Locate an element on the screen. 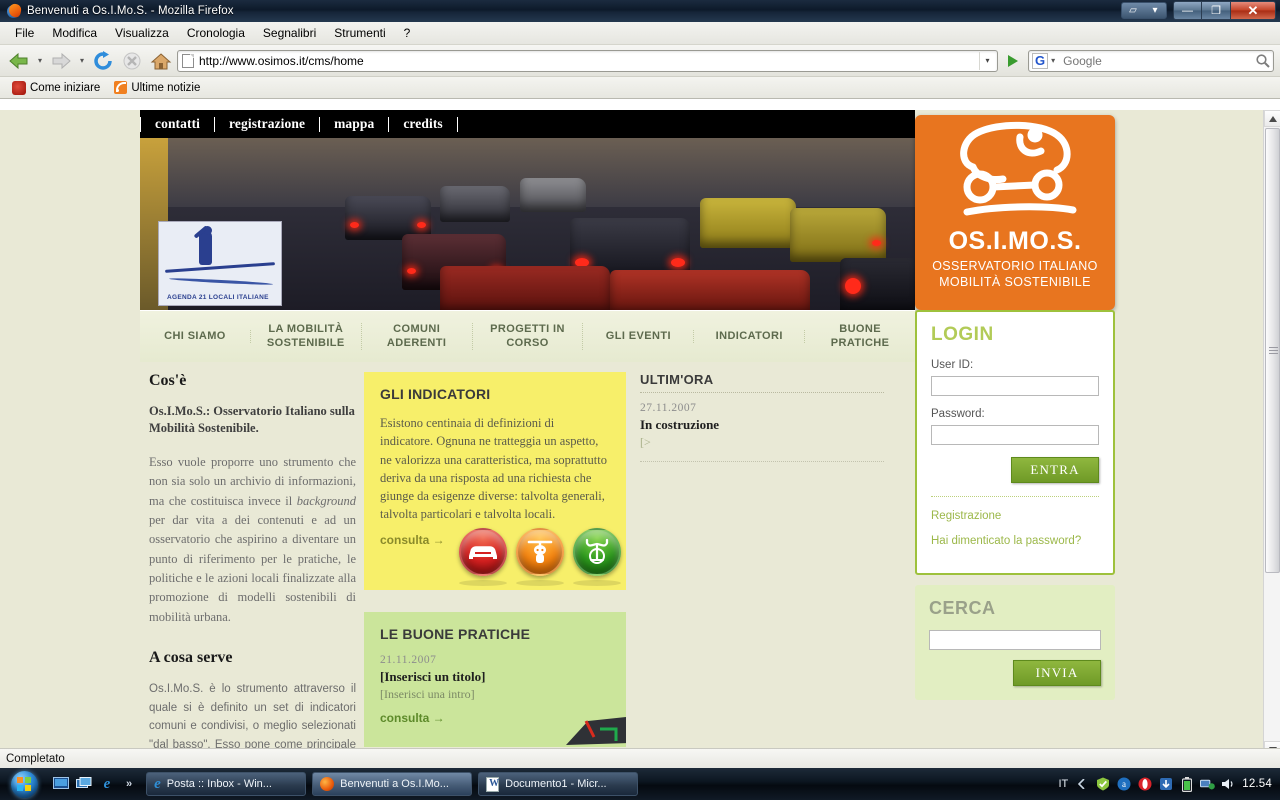 This screenshot has width=1280, height=800. update-icon is located at coordinates (1165, 784).